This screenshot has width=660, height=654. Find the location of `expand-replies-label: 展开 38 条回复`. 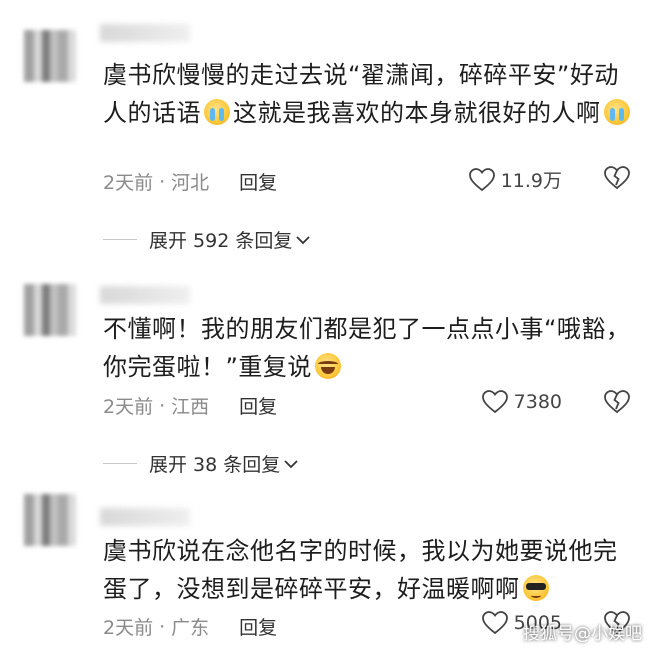

expand-replies-label: 展开 38 条回复 is located at coordinates (215, 465).